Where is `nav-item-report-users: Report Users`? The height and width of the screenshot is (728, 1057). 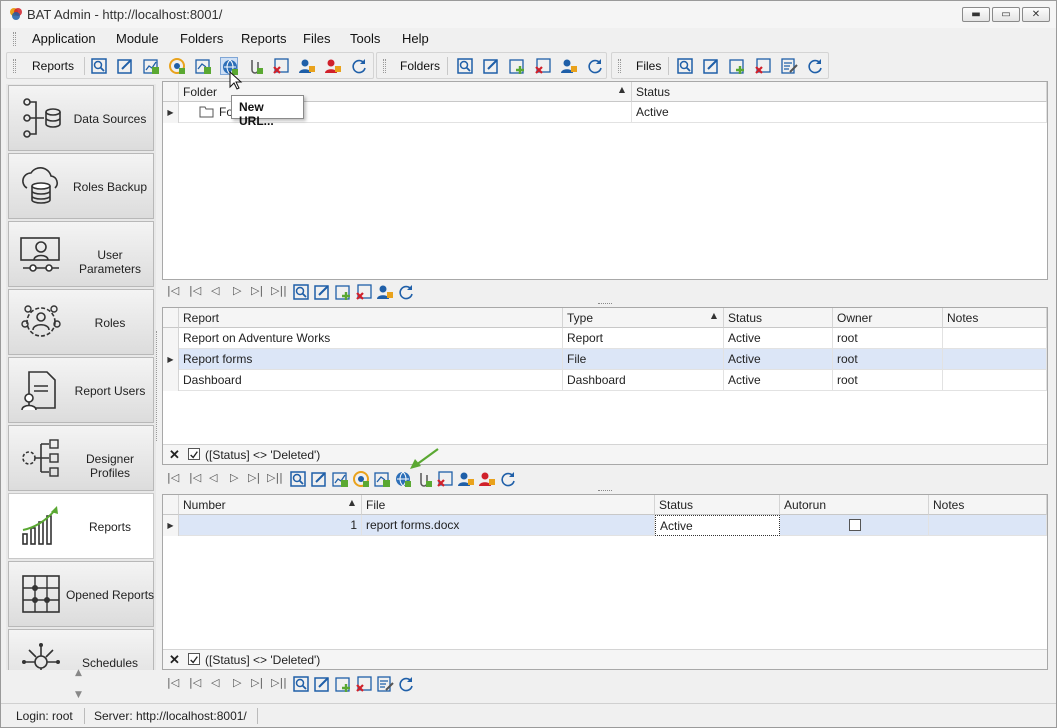 nav-item-report-users: Report Users is located at coordinates (81, 390).